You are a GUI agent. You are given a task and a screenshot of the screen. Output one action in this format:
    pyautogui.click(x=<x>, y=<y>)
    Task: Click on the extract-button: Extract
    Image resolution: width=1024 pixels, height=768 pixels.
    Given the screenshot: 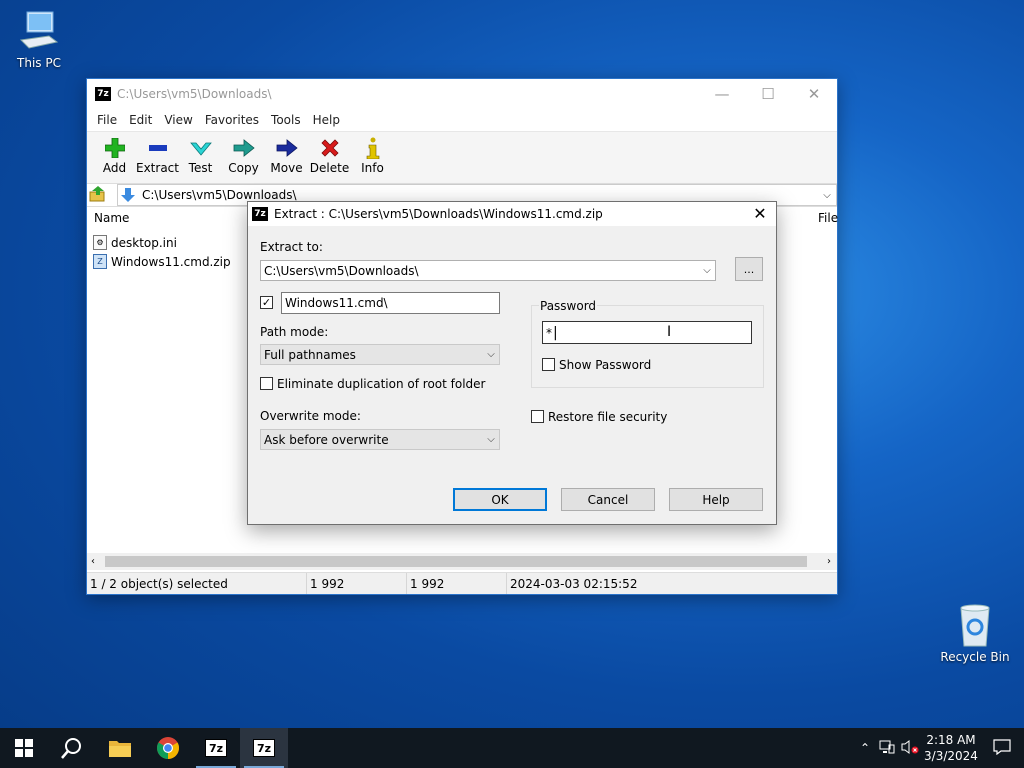 What is the action you would take?
    pyautogui.click(x=157, y=153)
    